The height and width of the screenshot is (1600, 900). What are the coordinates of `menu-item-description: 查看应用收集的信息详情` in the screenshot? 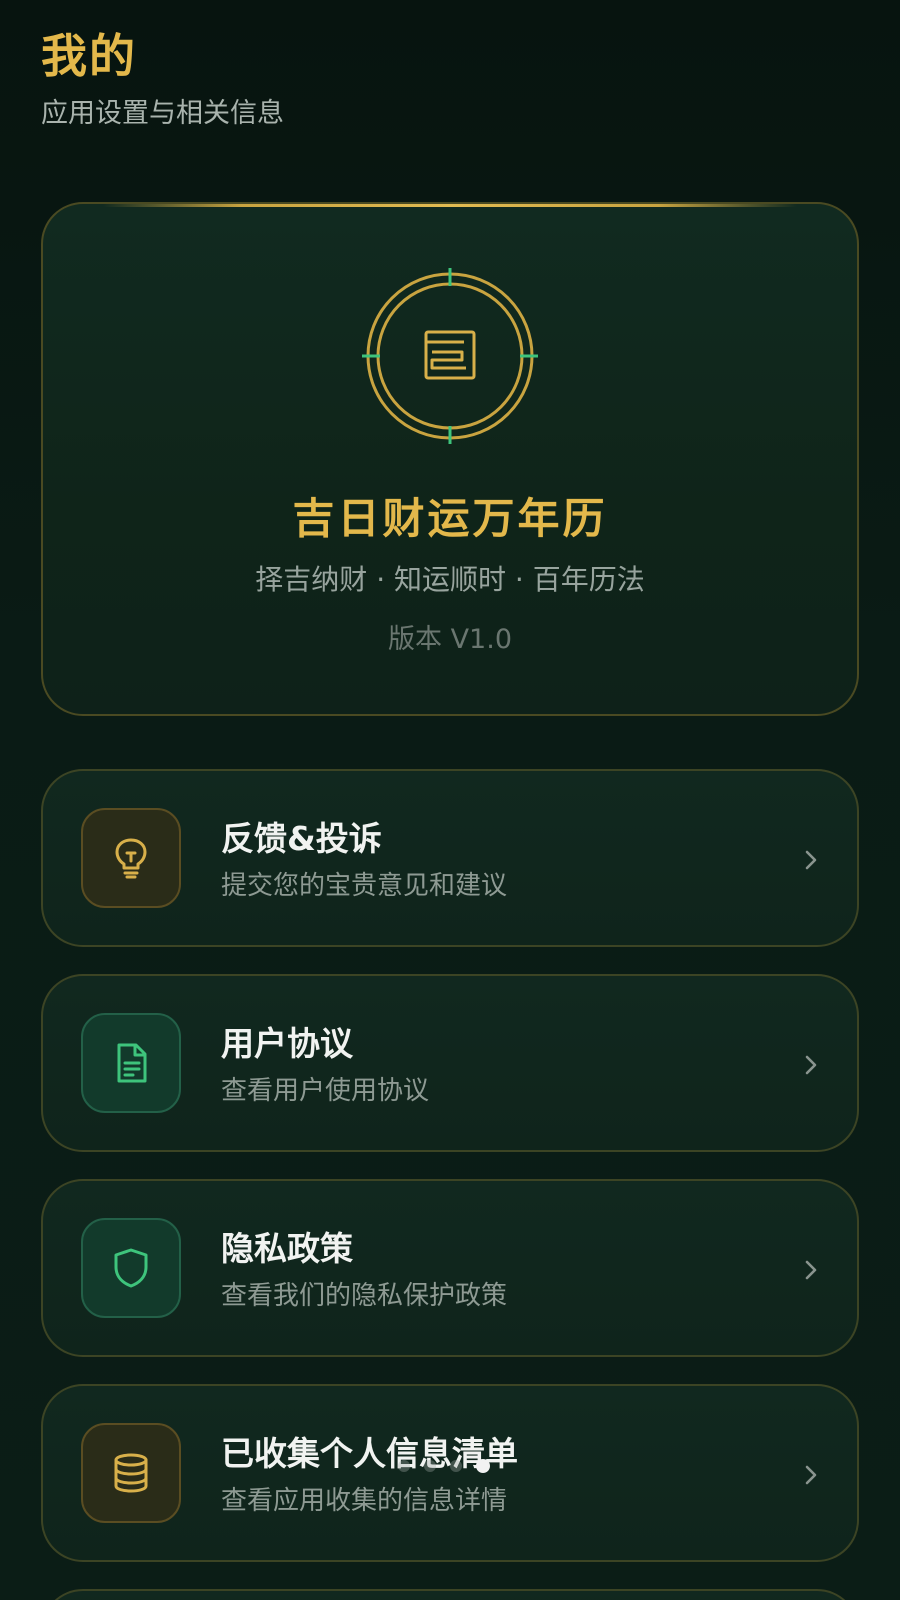 It's located at (364, 1501).